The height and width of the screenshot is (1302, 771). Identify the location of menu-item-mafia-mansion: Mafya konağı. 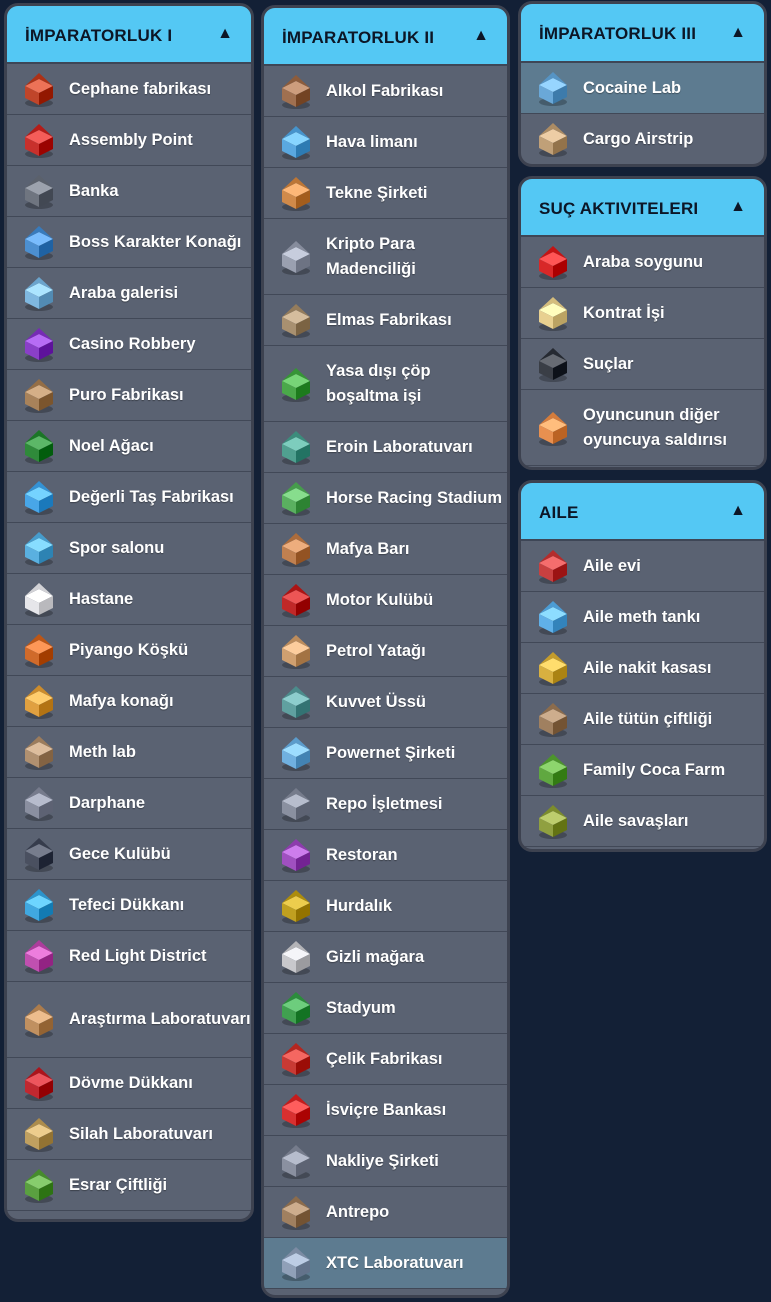
(129, 701).